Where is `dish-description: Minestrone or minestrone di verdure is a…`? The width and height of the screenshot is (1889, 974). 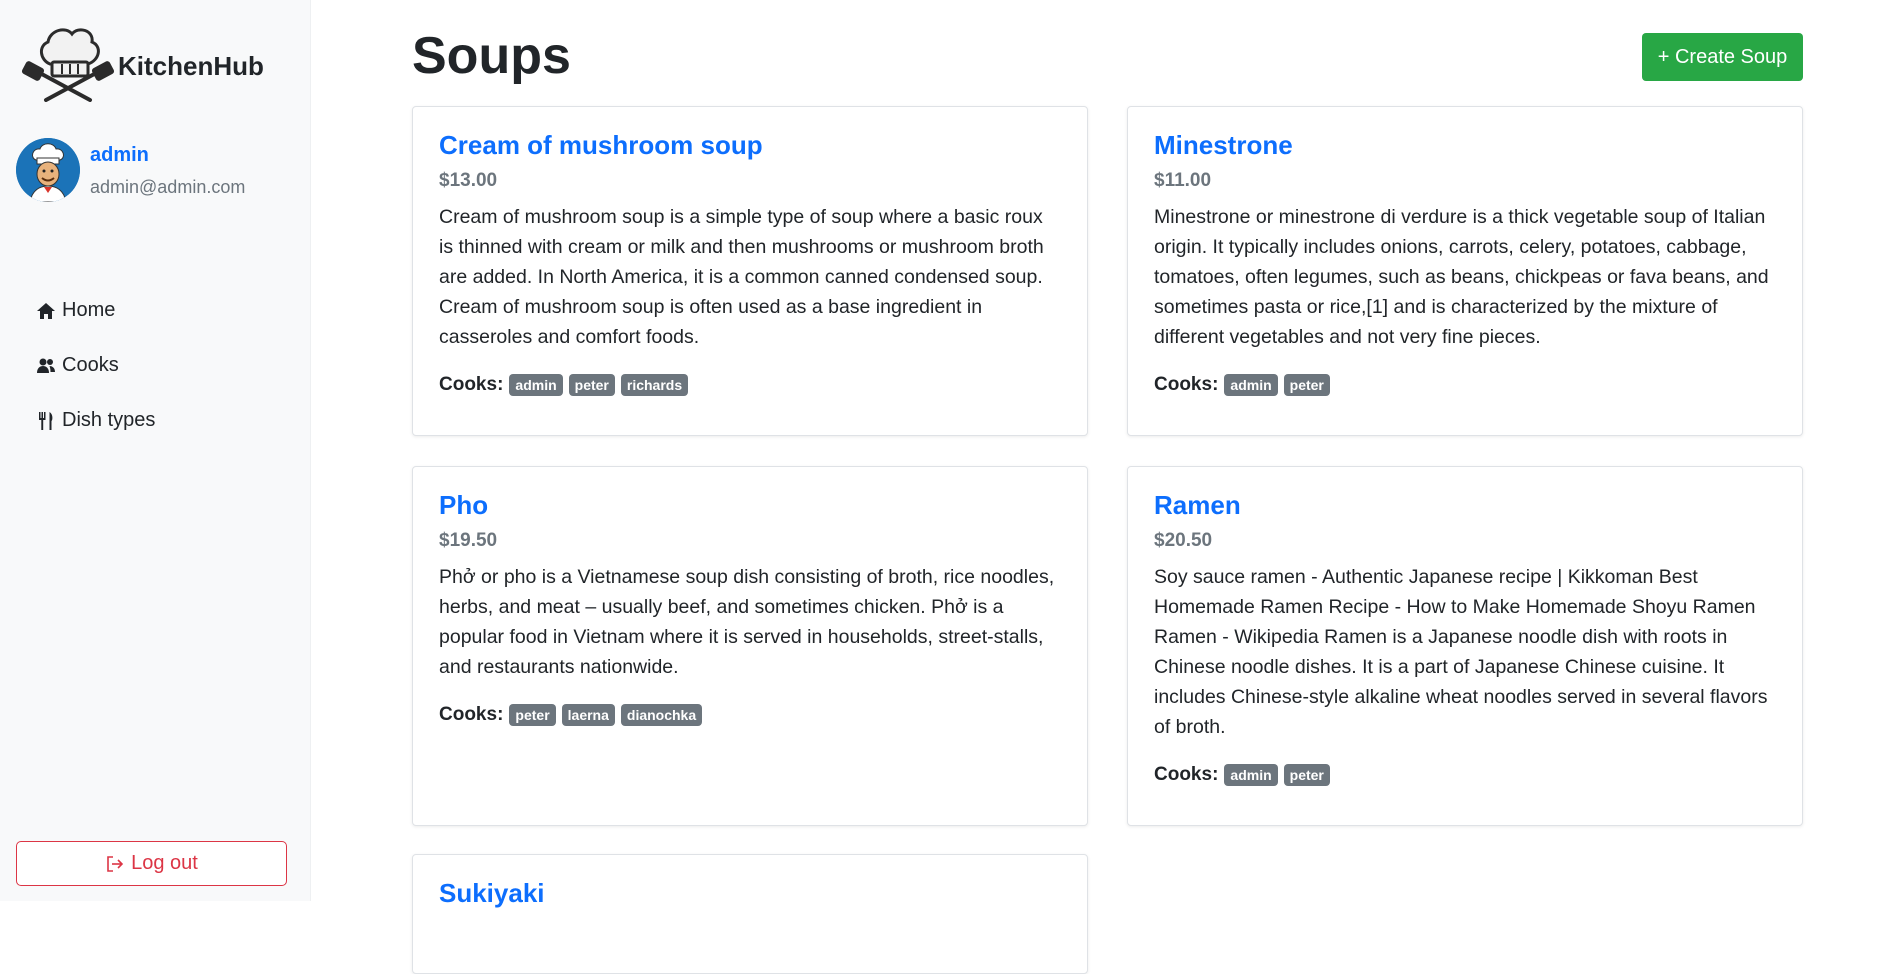 dish-description: Minestrone or minestrone di verdure is a… is located at coordinates (1461, 276).